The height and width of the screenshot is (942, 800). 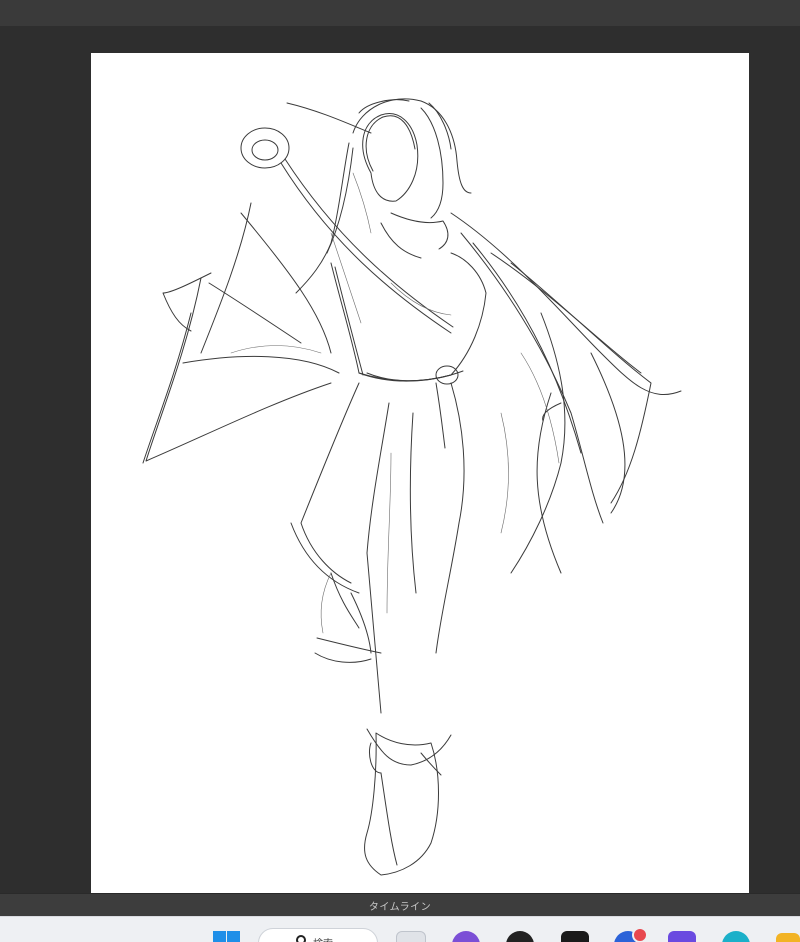 What do you see at coordinates (466, 936) in the screenshot?
I see `app-purple-icon` at bounding box center [466, 936].